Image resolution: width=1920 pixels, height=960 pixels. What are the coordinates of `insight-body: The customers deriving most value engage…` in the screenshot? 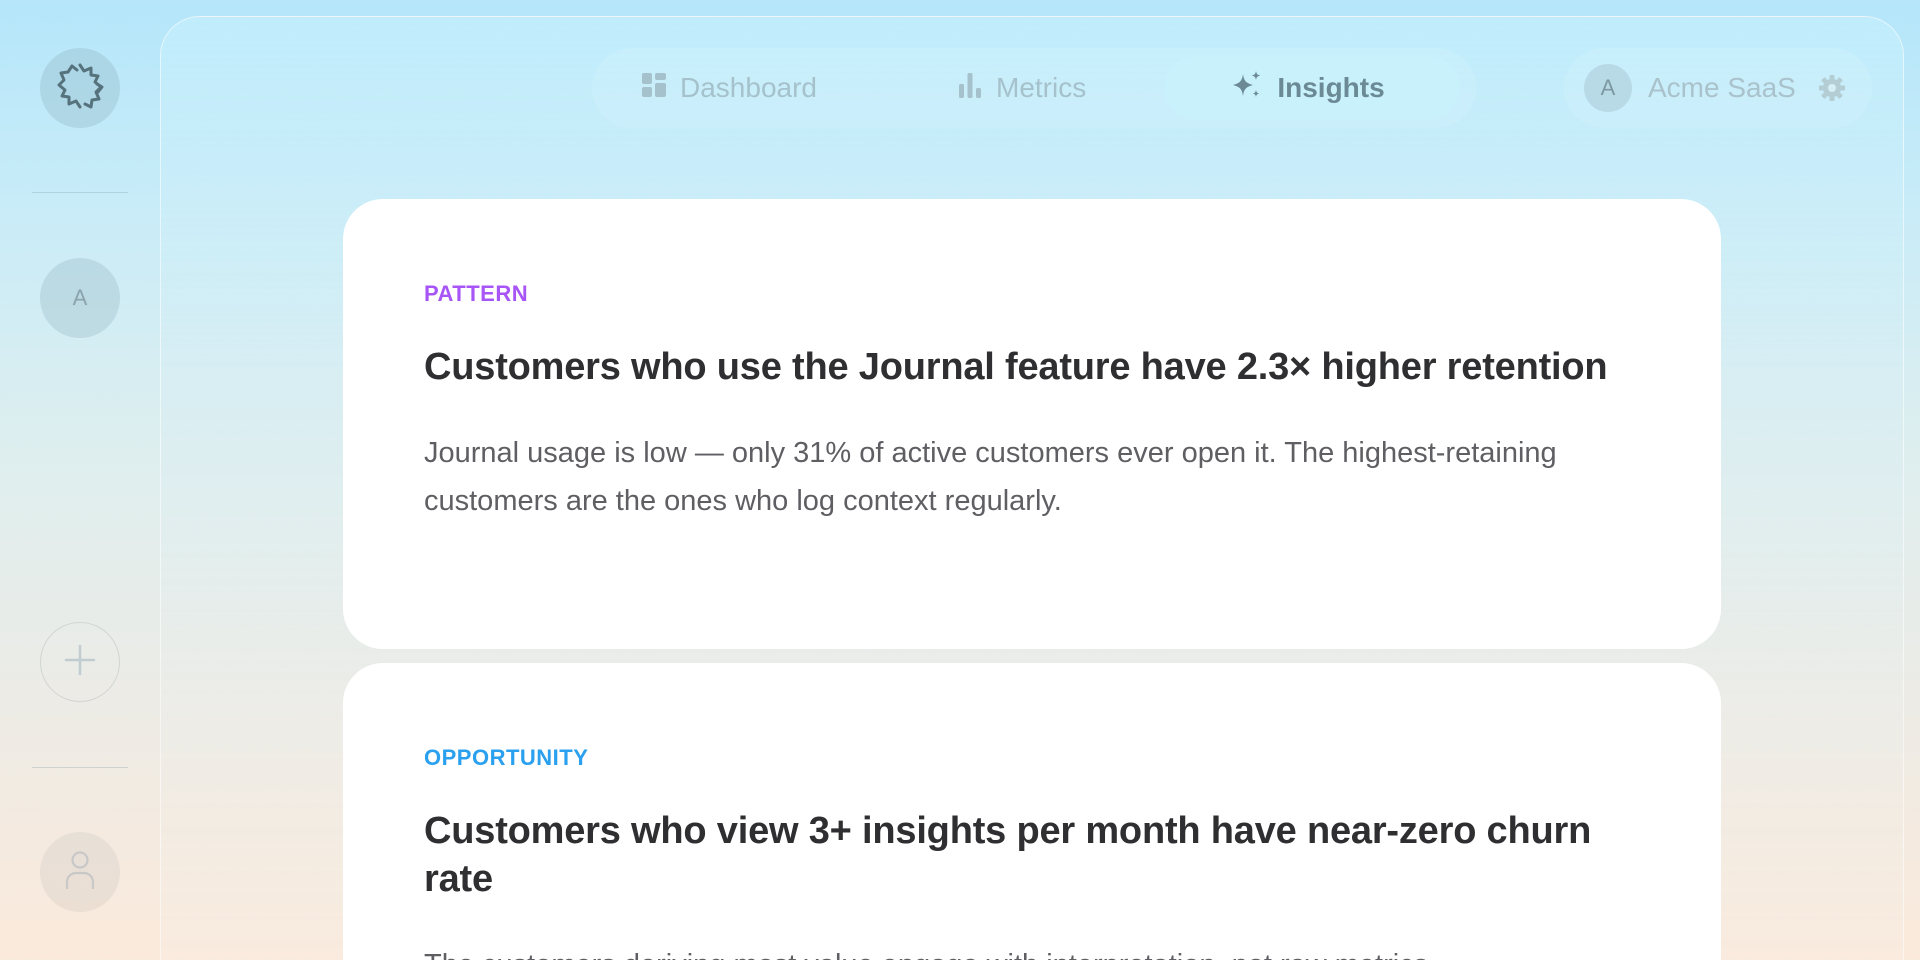 It's located at (1032, 950).